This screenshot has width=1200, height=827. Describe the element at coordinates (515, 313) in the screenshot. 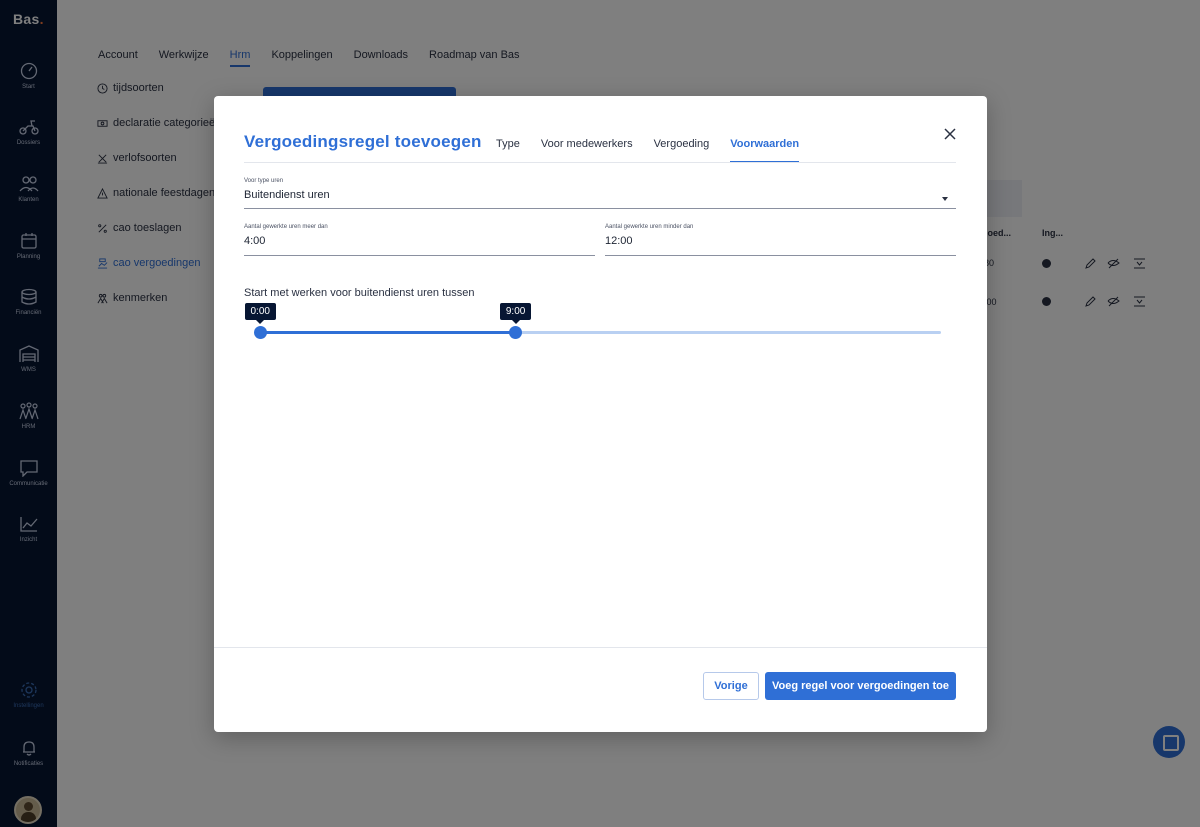

I see `slider-end-tooltip: 9:00` at that location.